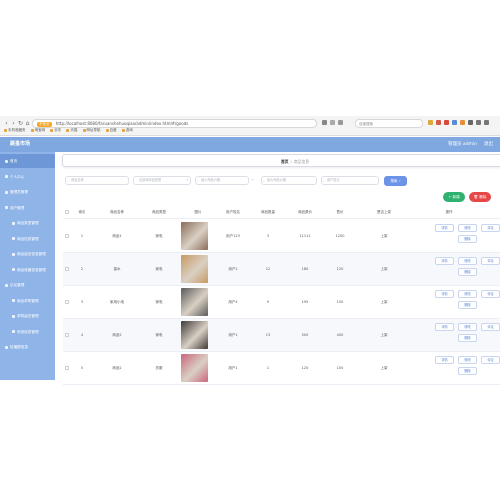  Describe the element at coordinates (233, 212) in the screenshot. I see `column-header: 用户姓名` at that location.